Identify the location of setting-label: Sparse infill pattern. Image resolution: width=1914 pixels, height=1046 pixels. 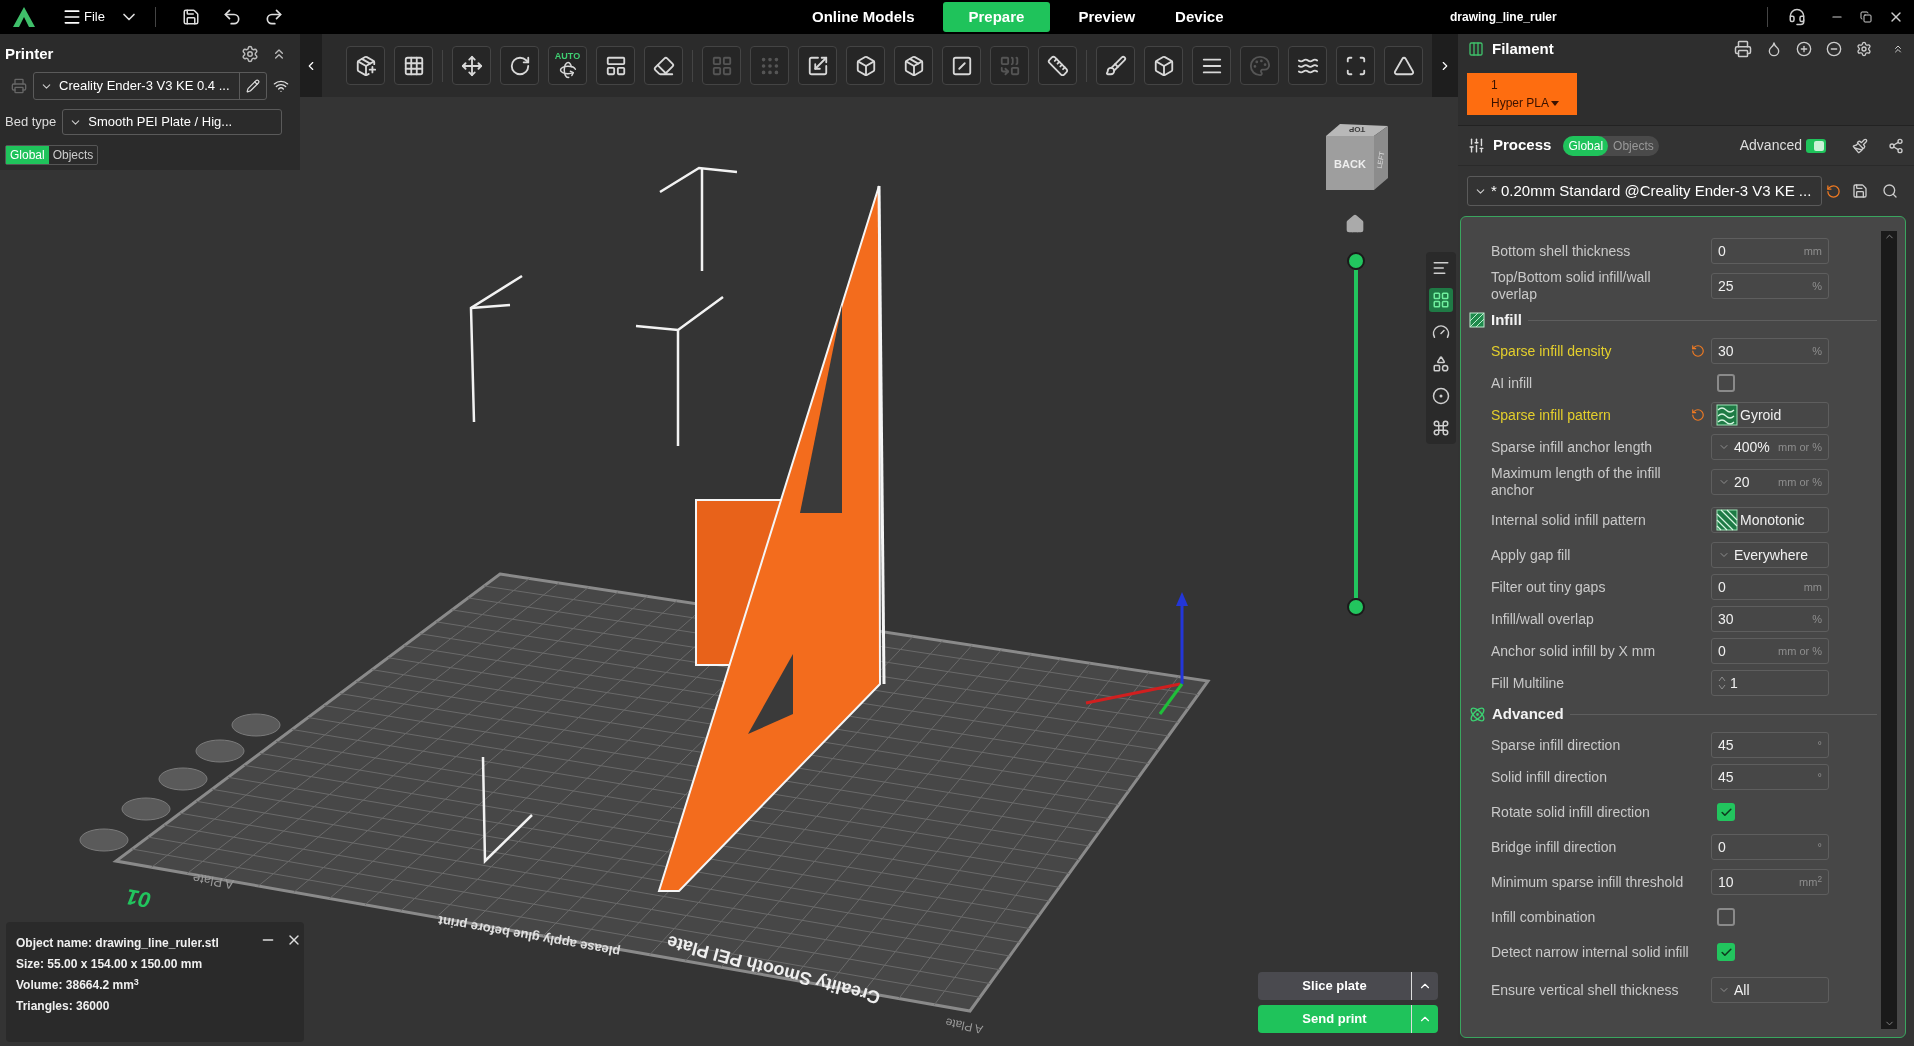
(1551, 415).